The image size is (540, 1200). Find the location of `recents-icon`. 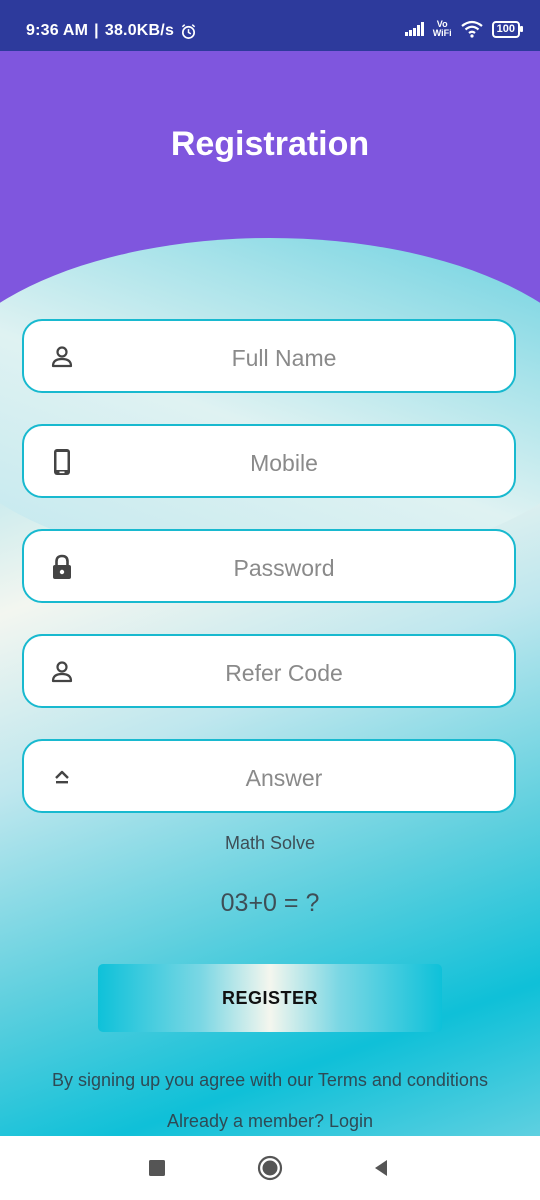

recents-icon is located at coordinates (157, 1168).